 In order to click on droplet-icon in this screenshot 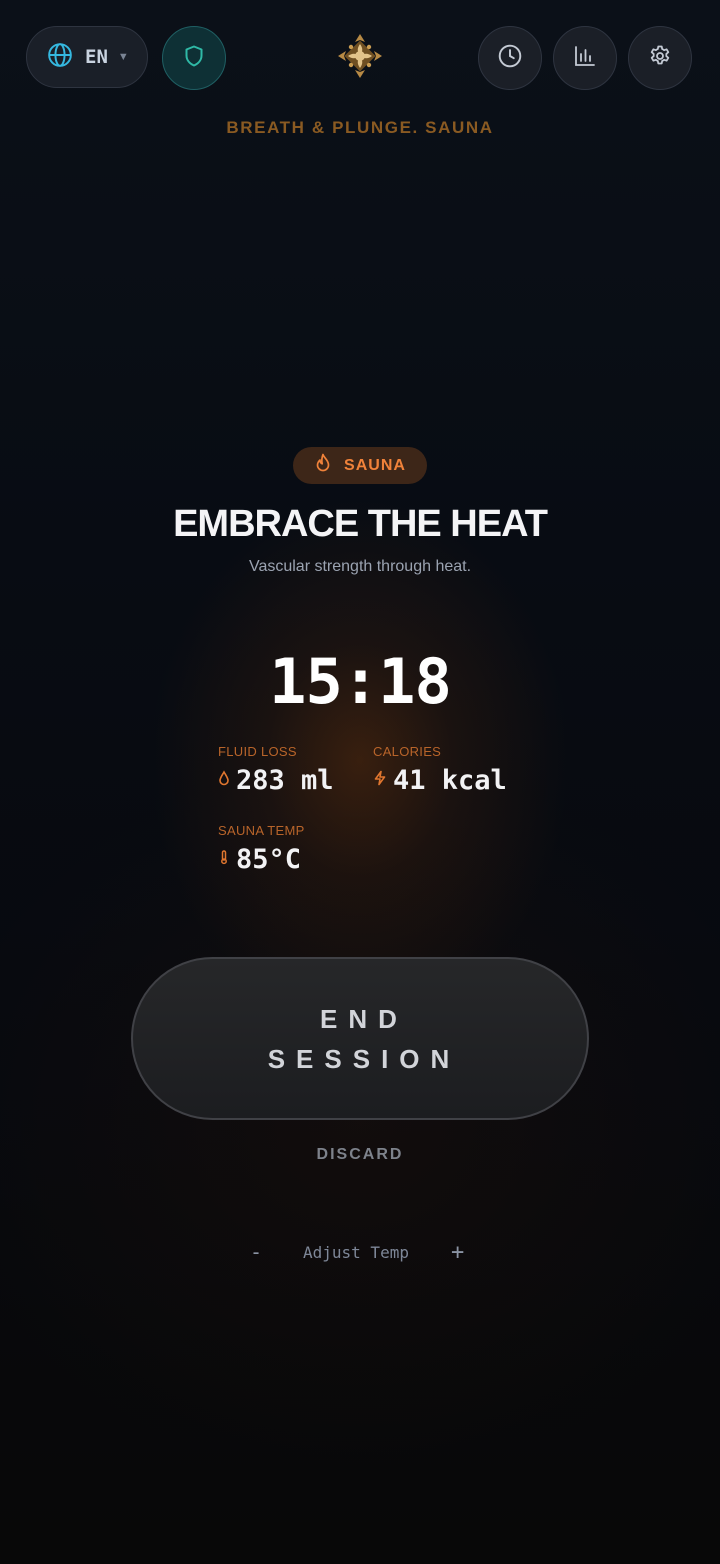, I will do `click(224, 780)`.